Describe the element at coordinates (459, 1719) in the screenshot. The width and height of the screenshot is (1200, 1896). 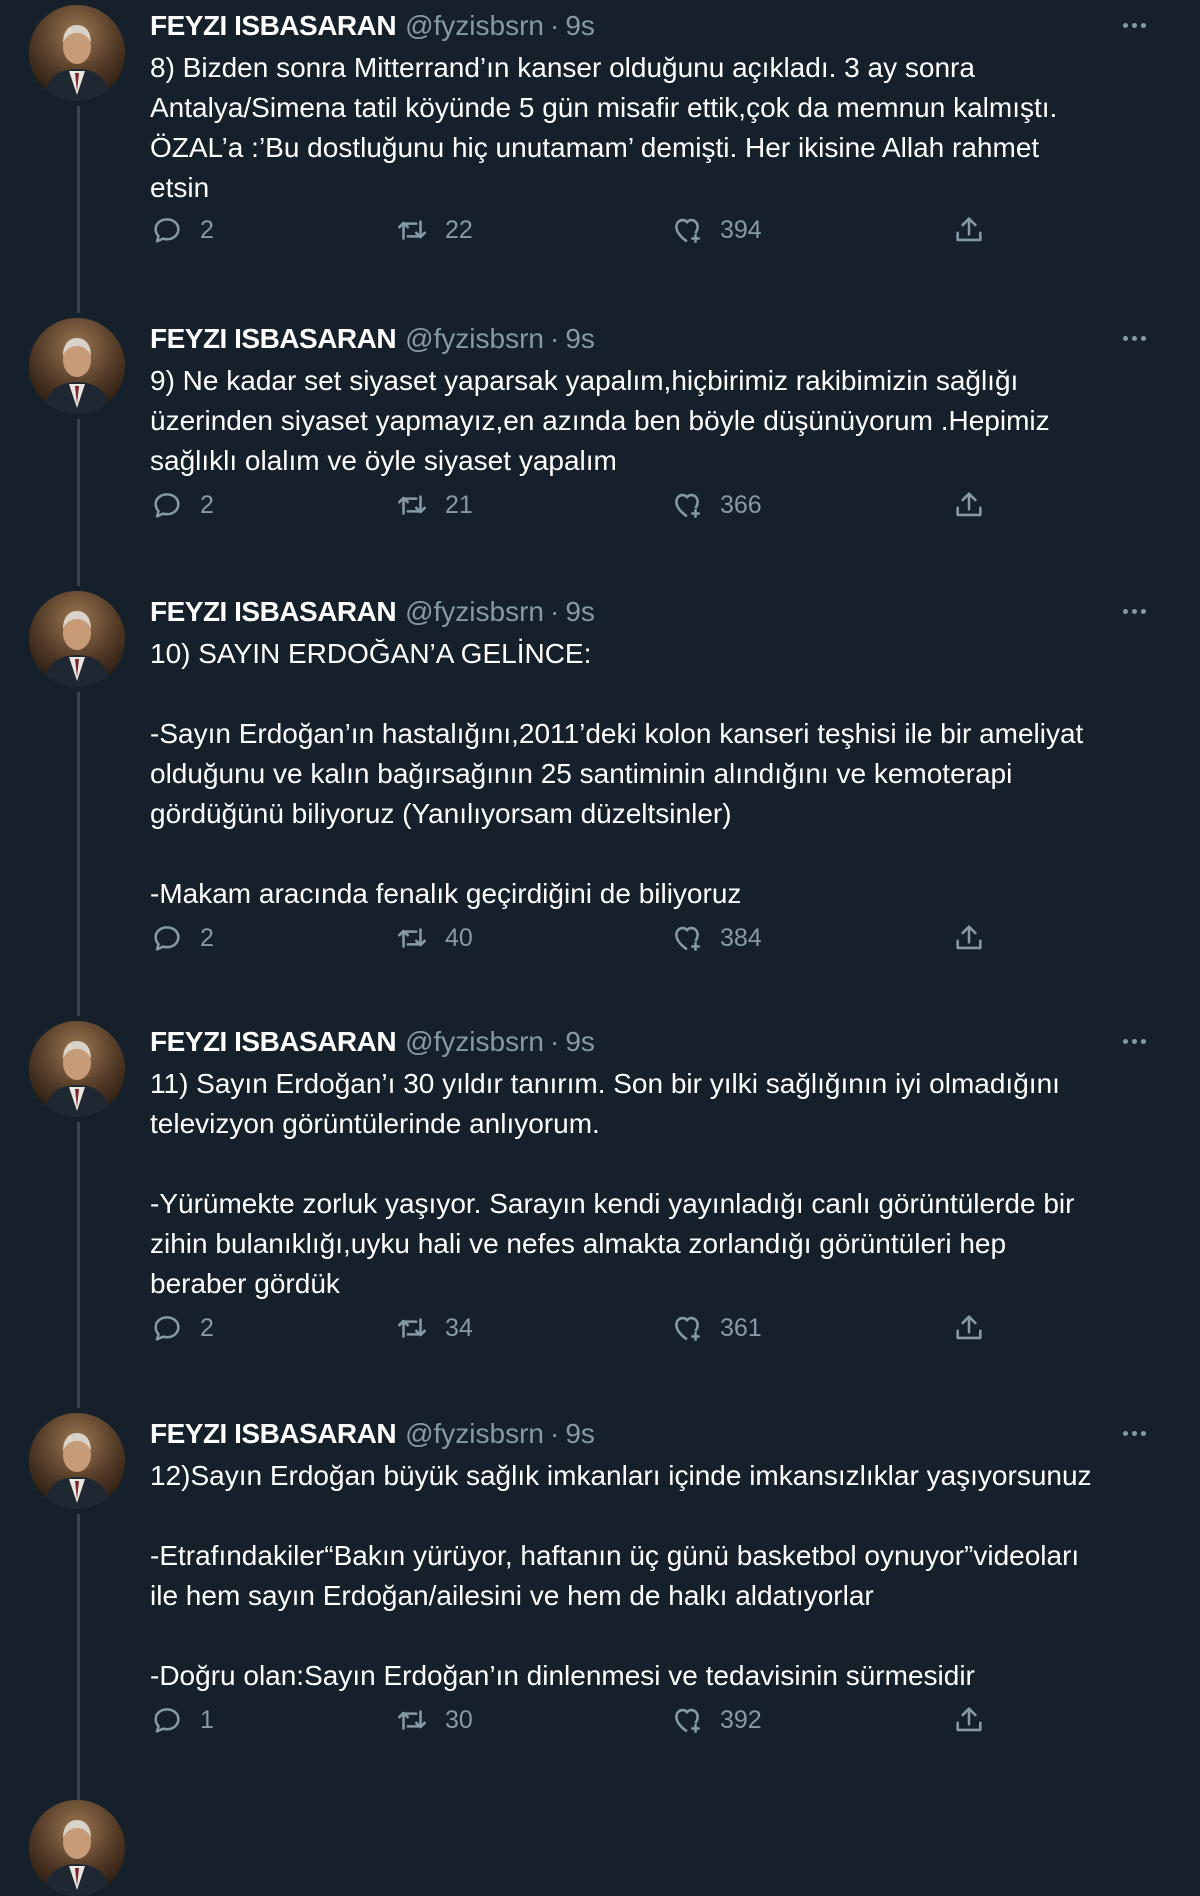
I see `retweet-count: 30` at that location.